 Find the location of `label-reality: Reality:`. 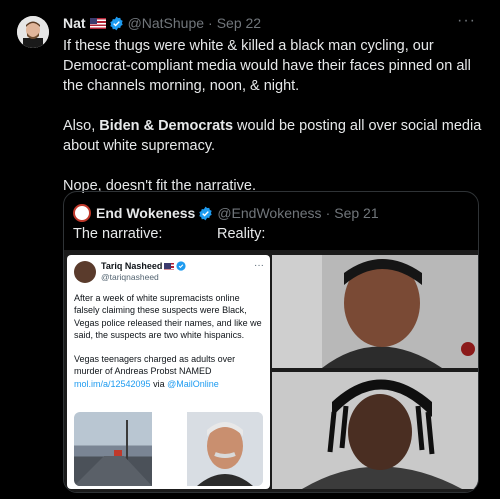

label-reality: Reality: is located at coordinates (241, 234).